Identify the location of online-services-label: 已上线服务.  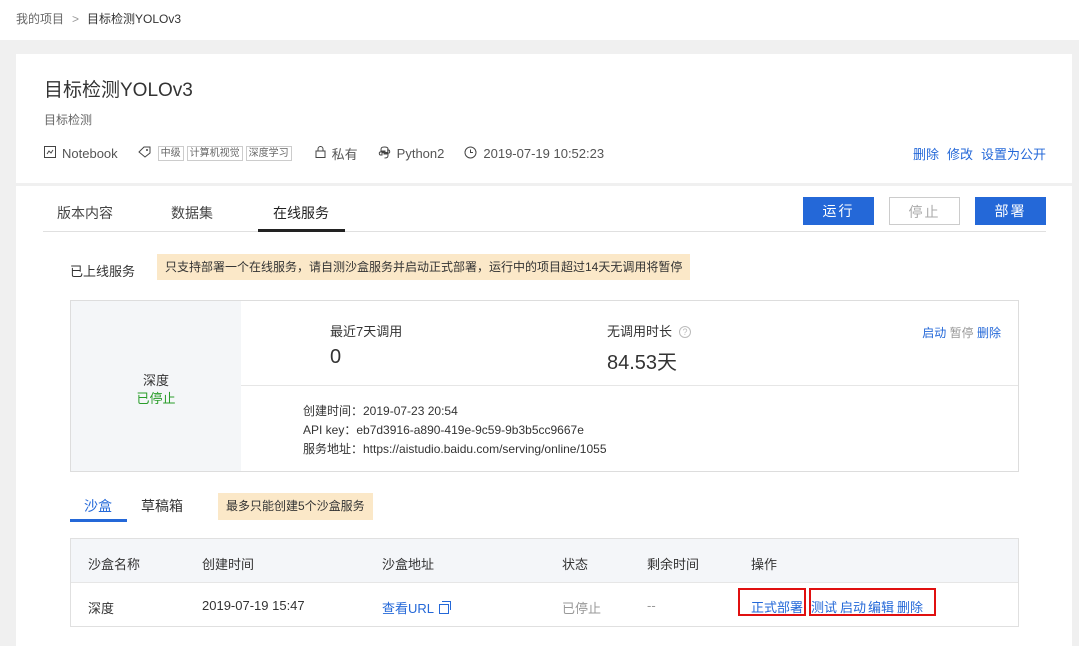
(103, 271).